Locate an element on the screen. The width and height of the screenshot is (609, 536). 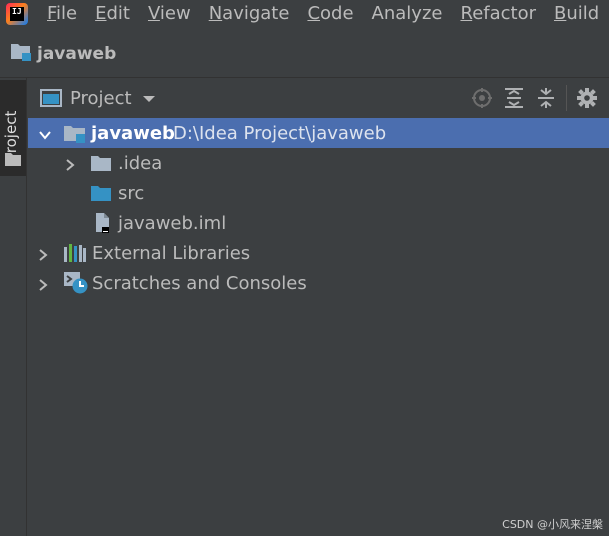
intellij-logo-icon: IJ is located at coordinates (17, 14).